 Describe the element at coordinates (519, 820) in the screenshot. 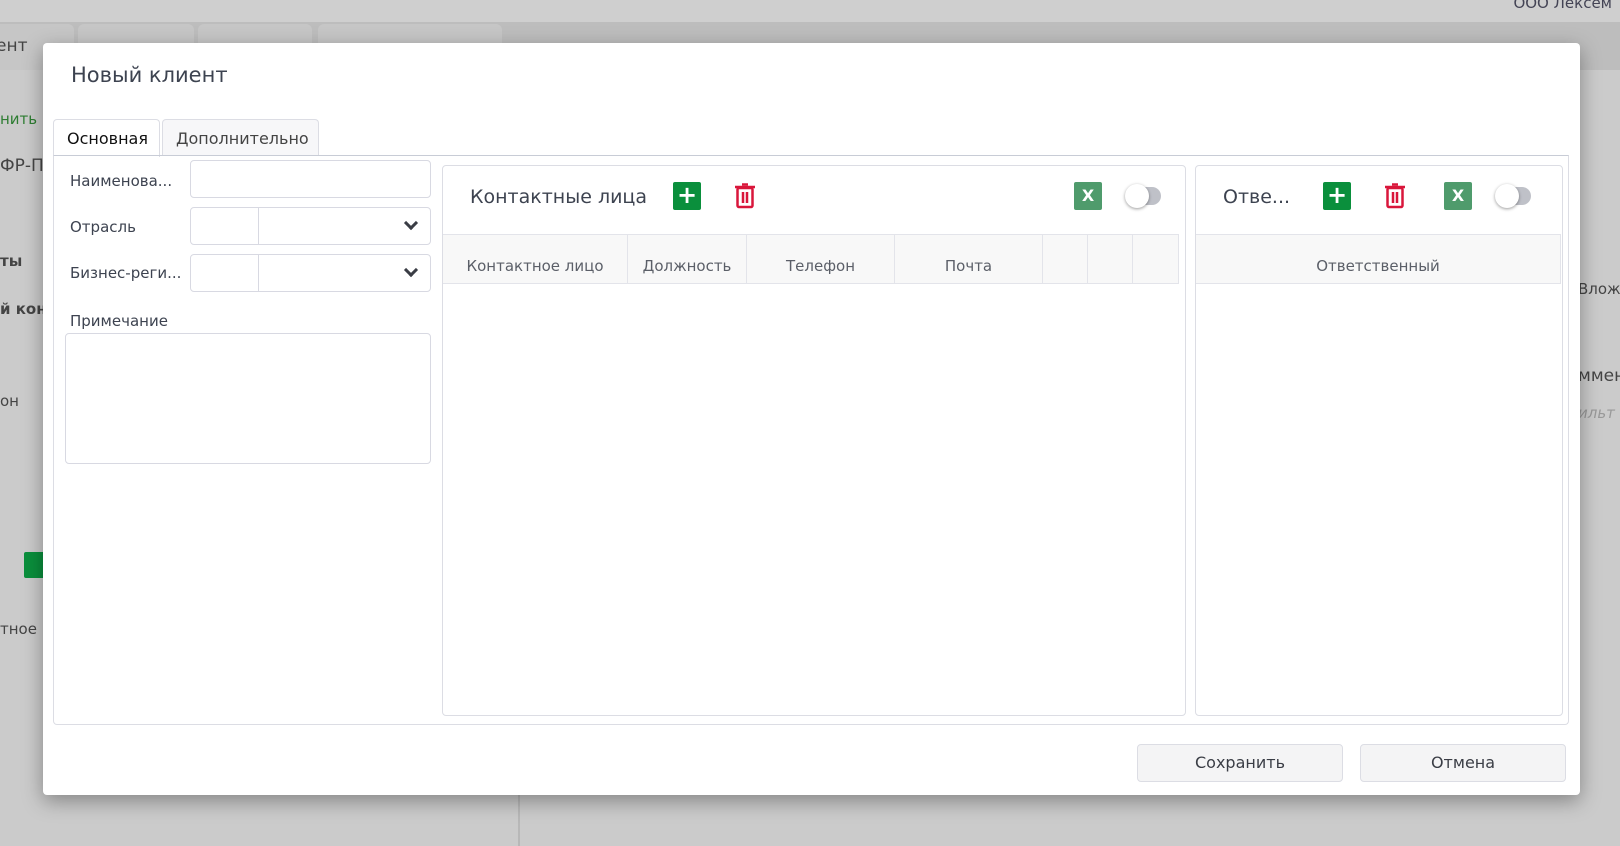

I see `bg-divider` at that location.